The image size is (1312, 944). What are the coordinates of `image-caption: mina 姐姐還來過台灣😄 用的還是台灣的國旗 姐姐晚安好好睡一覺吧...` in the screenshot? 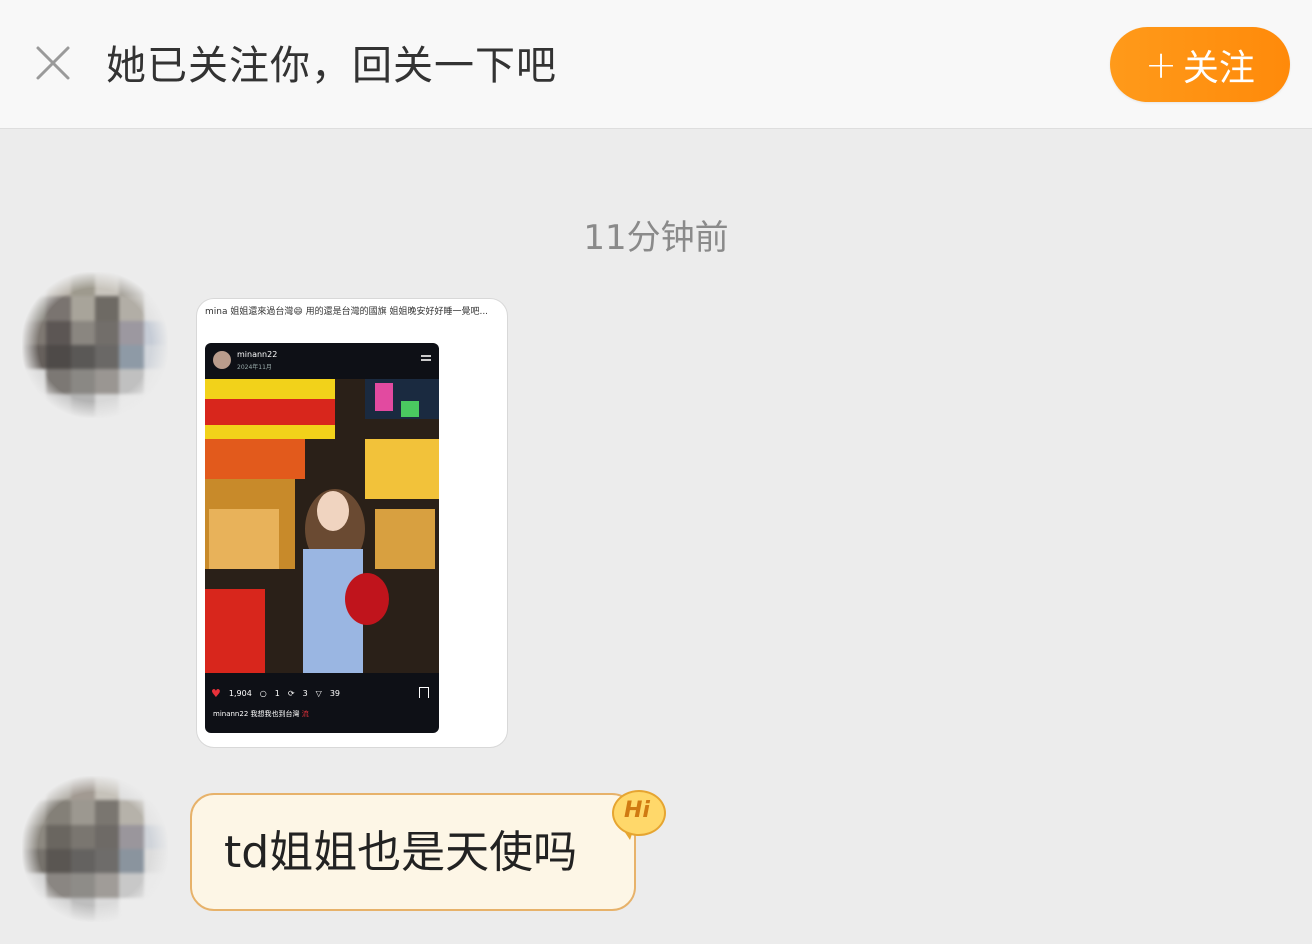 It's located at (347, 312).